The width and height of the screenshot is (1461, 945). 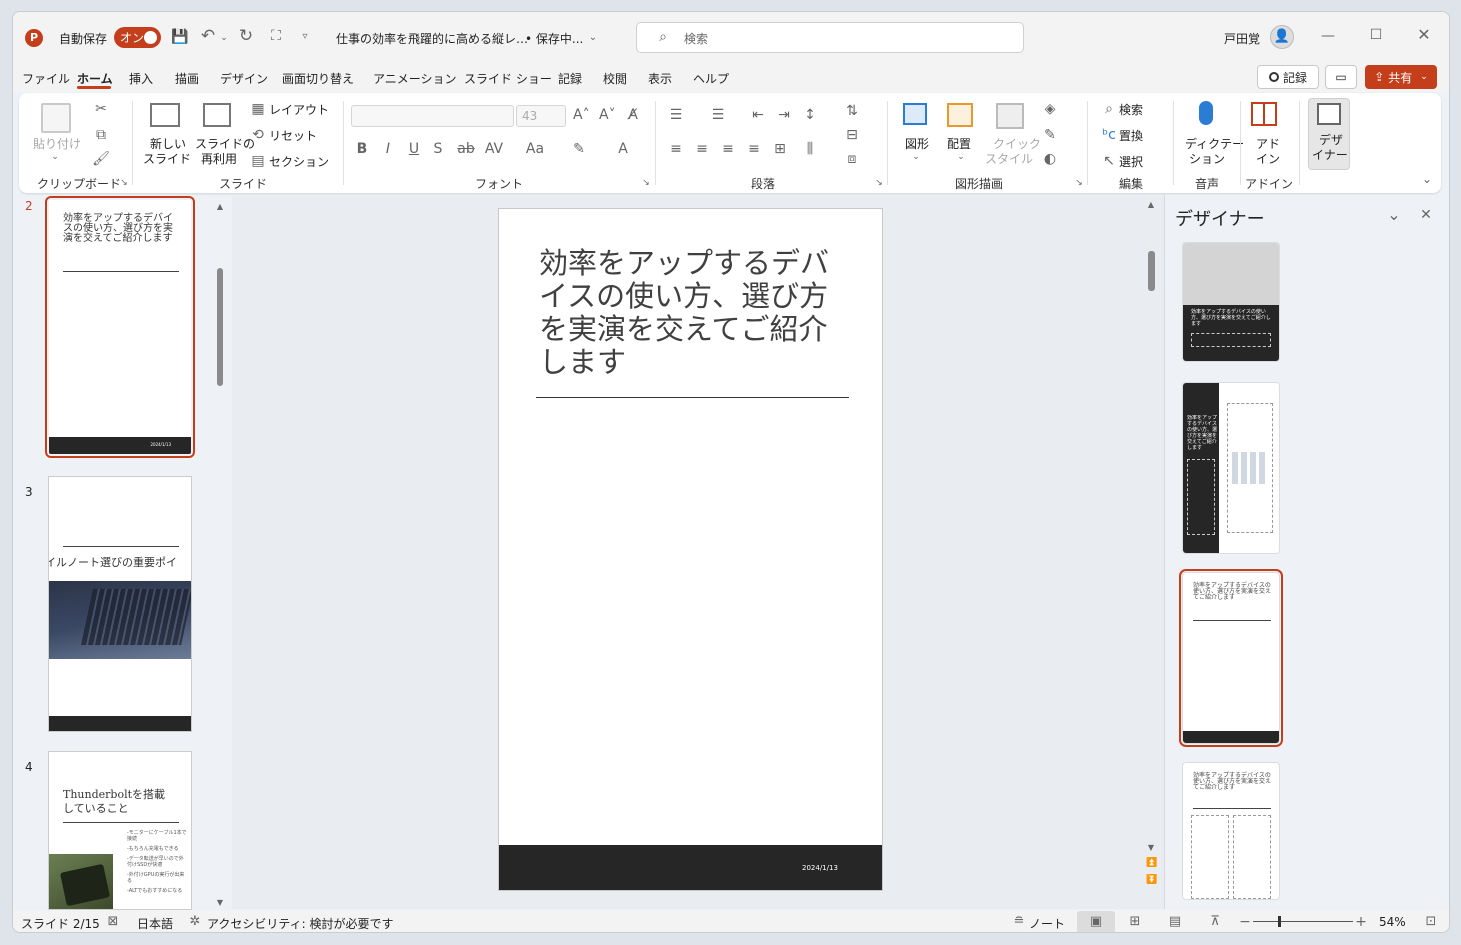 What do you see at coordinates (101, 135) in the screenshot?
I see `copy-icon: ⧉` at bounding box center [101, 135].